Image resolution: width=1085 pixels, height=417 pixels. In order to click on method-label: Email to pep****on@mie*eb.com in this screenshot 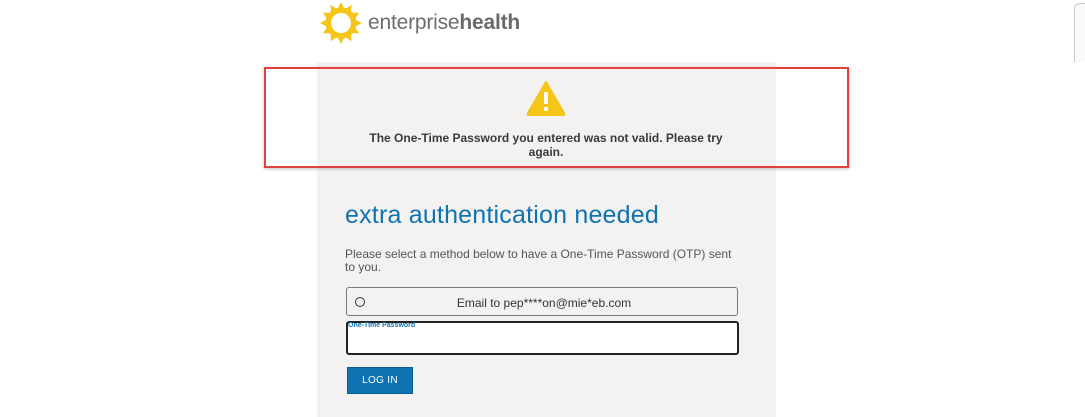, I will do `click(544, 303)`.